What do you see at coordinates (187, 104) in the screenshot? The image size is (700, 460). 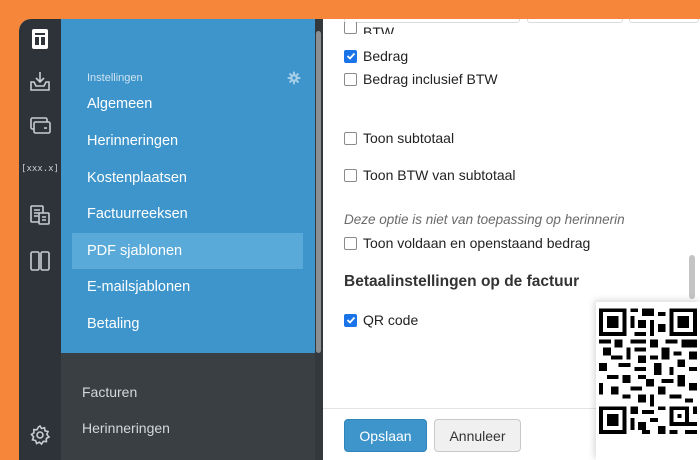 I see `nav-item-algemeen: Algemeen` at bounding box center [187, 104].